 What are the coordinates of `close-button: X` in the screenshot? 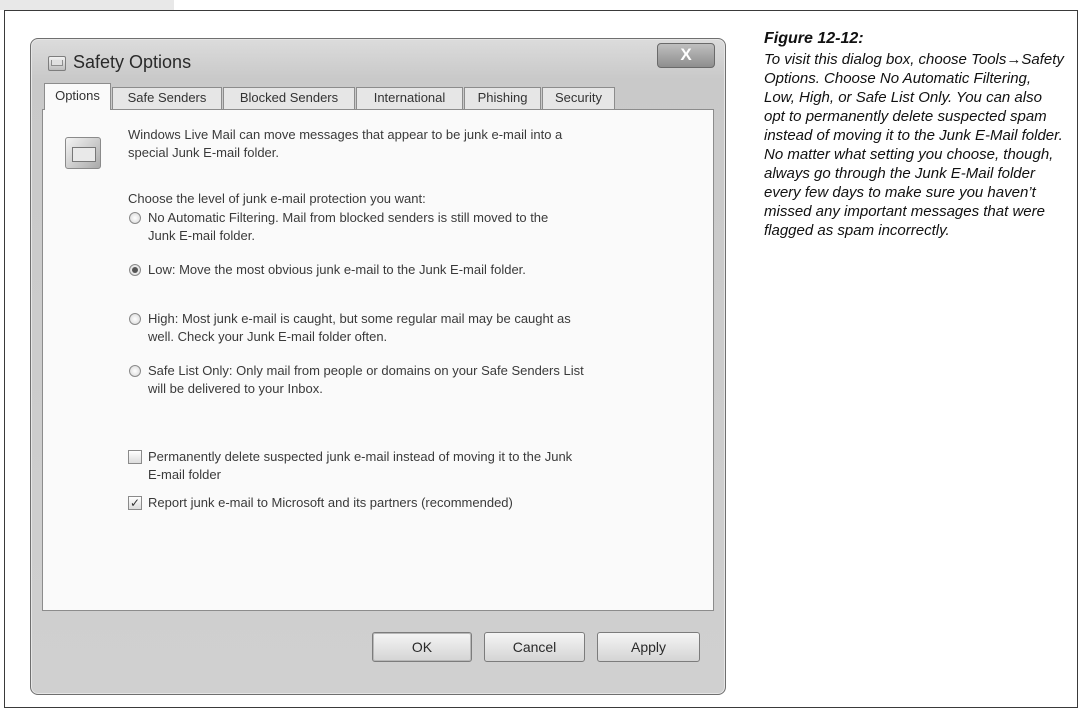 It's located at (686, 55).